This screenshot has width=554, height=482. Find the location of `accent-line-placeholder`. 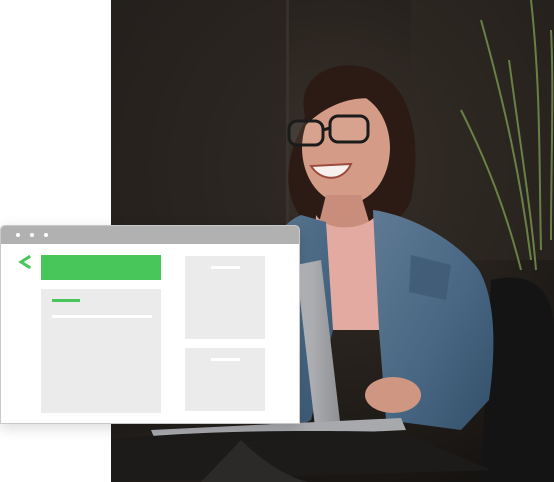

accent-line-placeholder is located at coordinates (66, 300).